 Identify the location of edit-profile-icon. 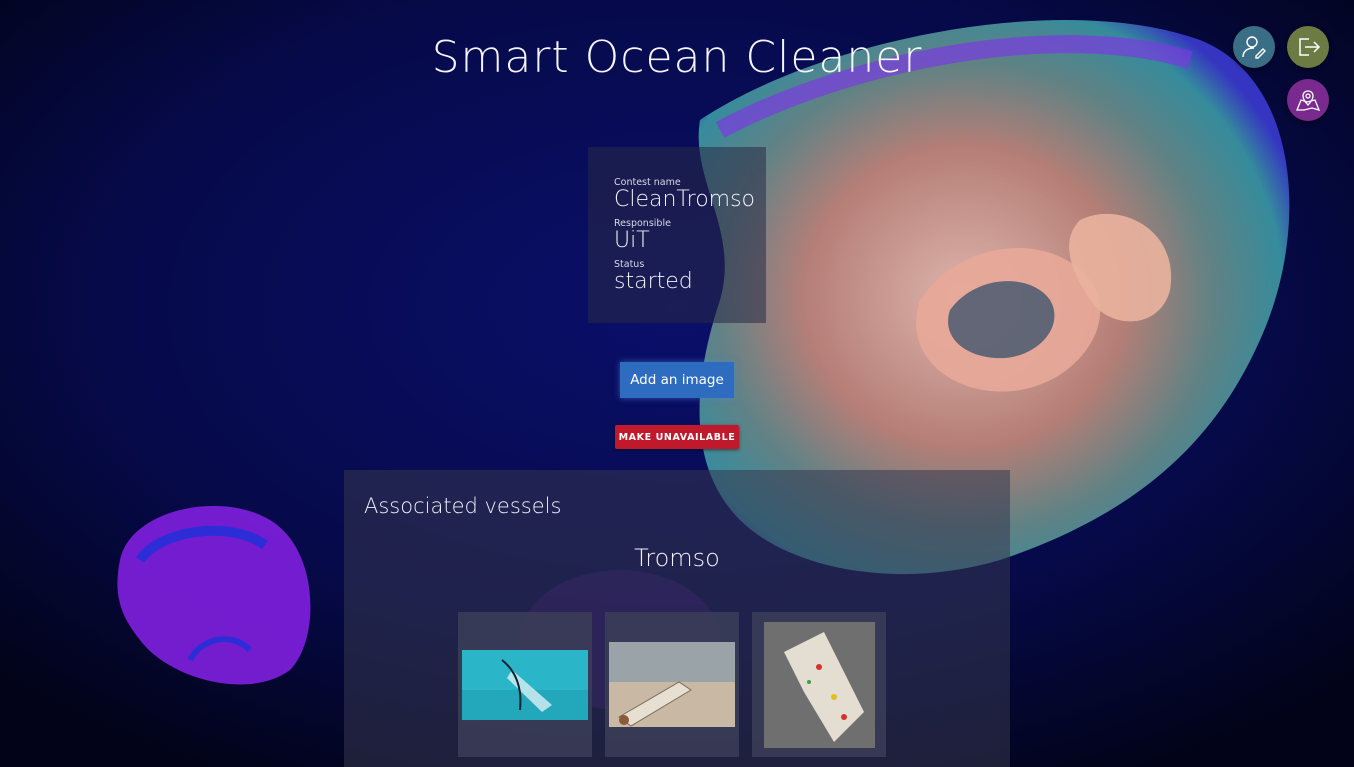
(1254, 47).